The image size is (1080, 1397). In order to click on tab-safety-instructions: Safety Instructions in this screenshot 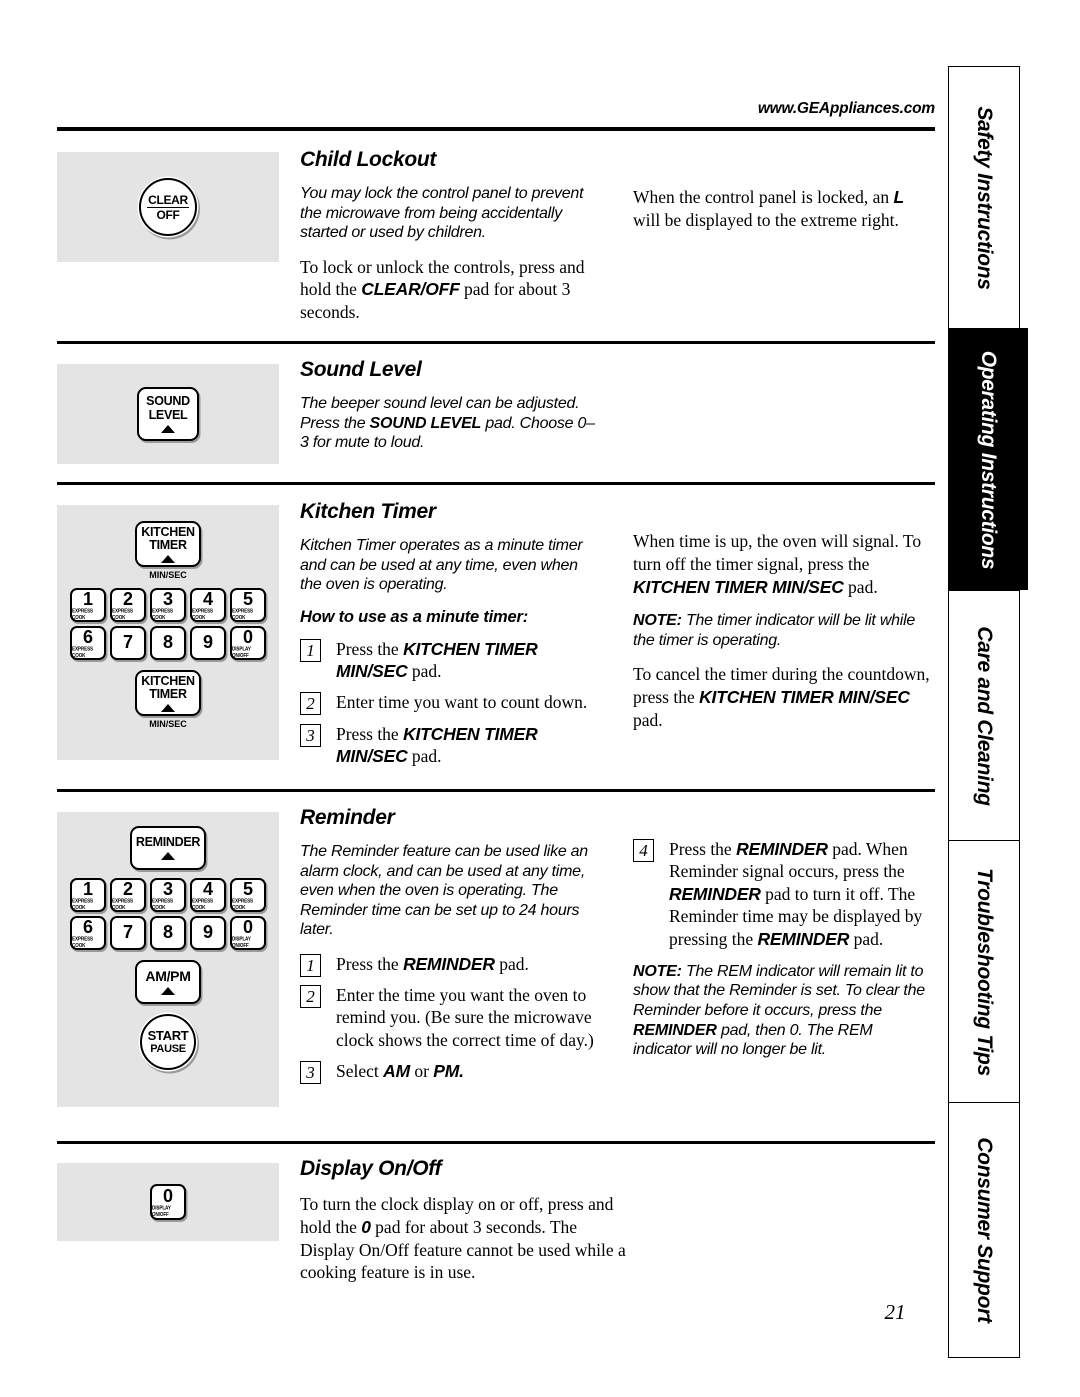, I will do `click(984, 197)`.